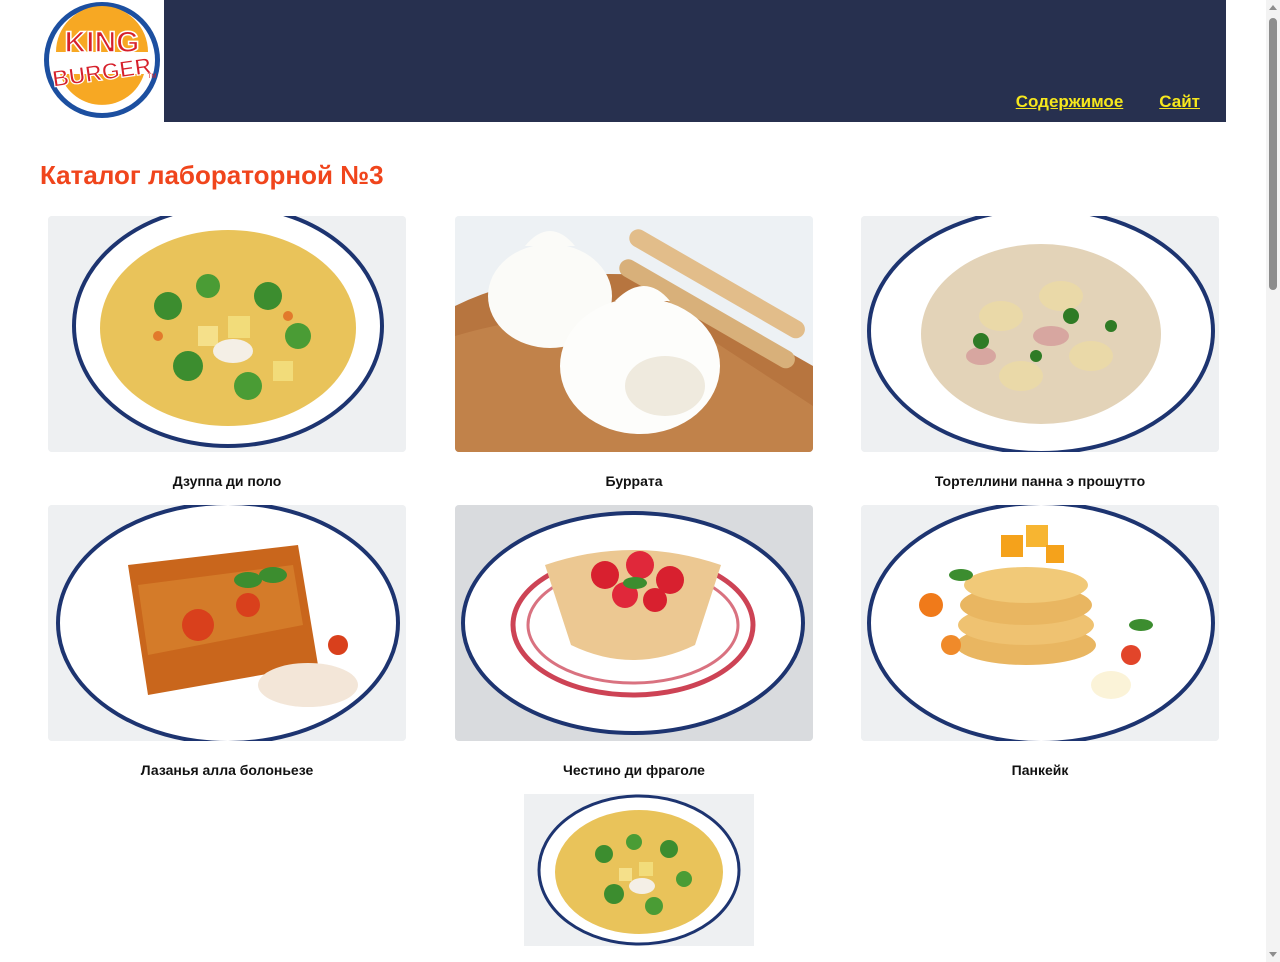 The width and height of the screenshot is (1280, 962). I want to click on dish-name: Тортеллини панна э прошутто, so click(1040, 481).